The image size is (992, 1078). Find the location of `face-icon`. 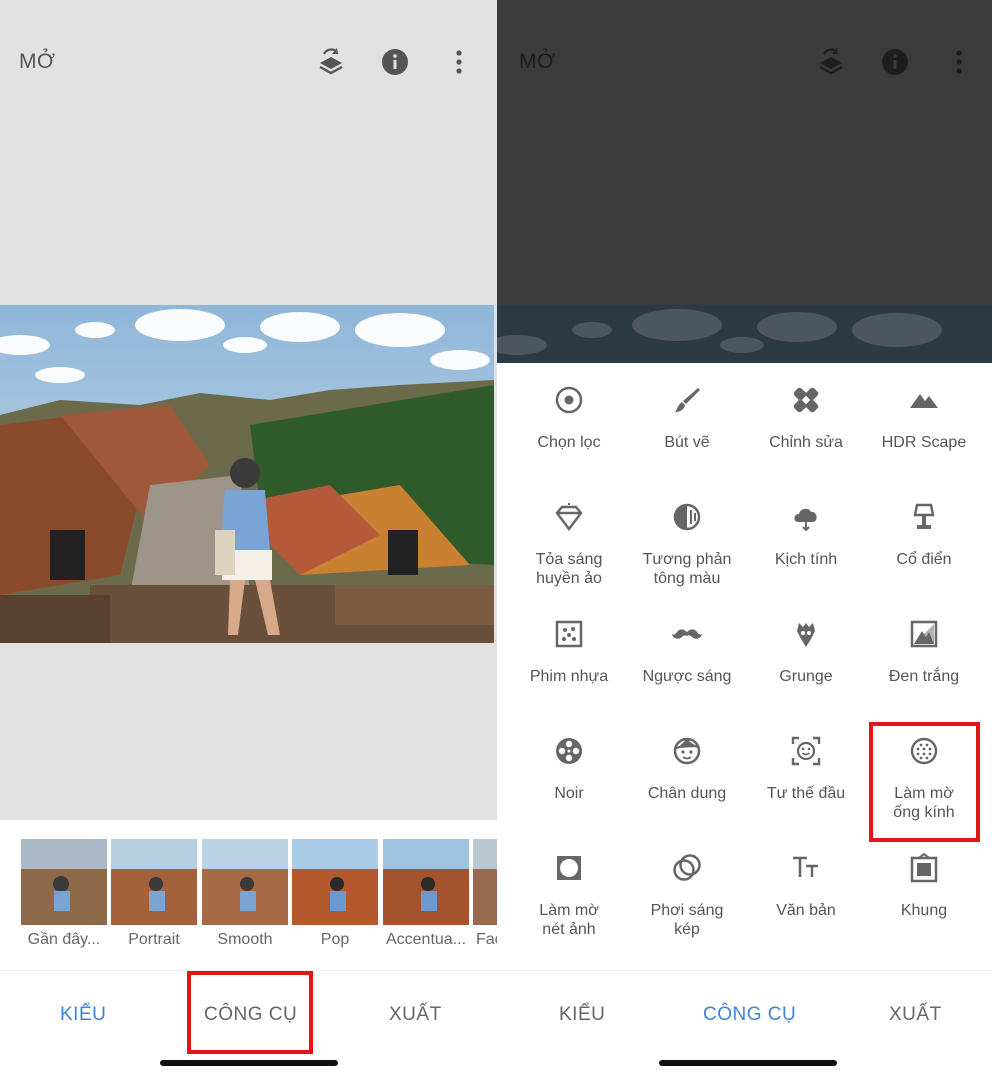

face-icon is located at coordinates (687, 751).